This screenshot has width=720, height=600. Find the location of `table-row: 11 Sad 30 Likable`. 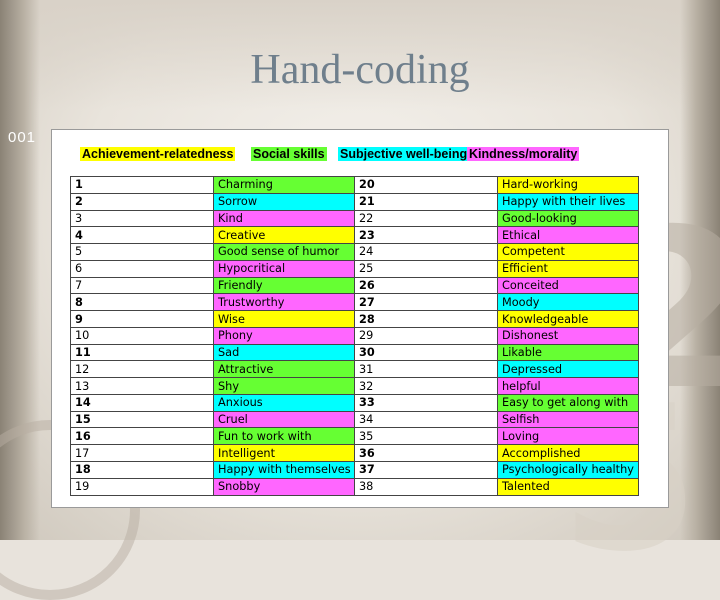

table-row: 11 Sad 30 Likable is located at coordinates (354, 352).